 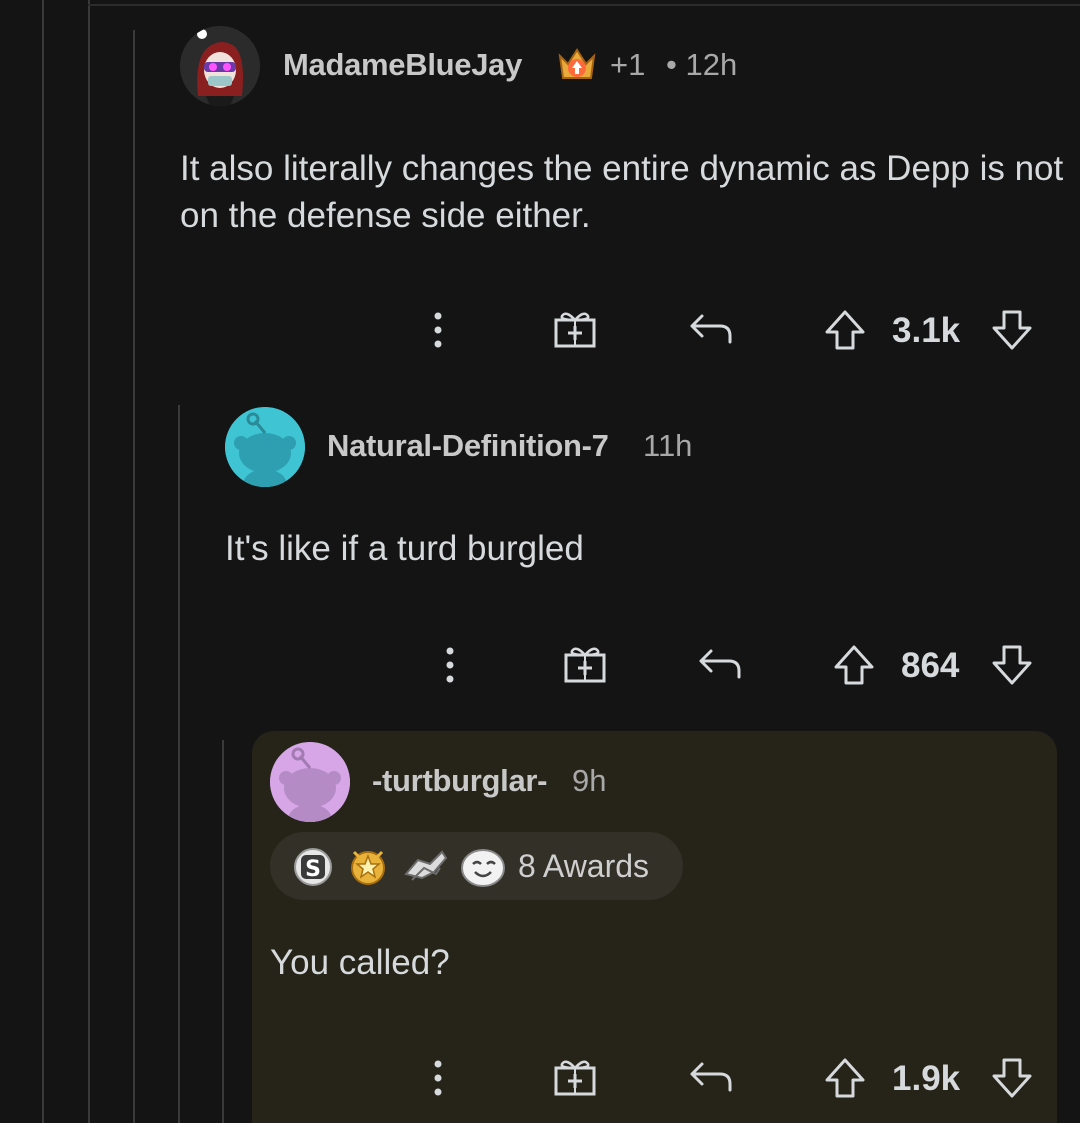 What do you see at coordinates (589, 780) in the screenshot?
I see `comment-time: 9h` at bounding box center [589, 780].